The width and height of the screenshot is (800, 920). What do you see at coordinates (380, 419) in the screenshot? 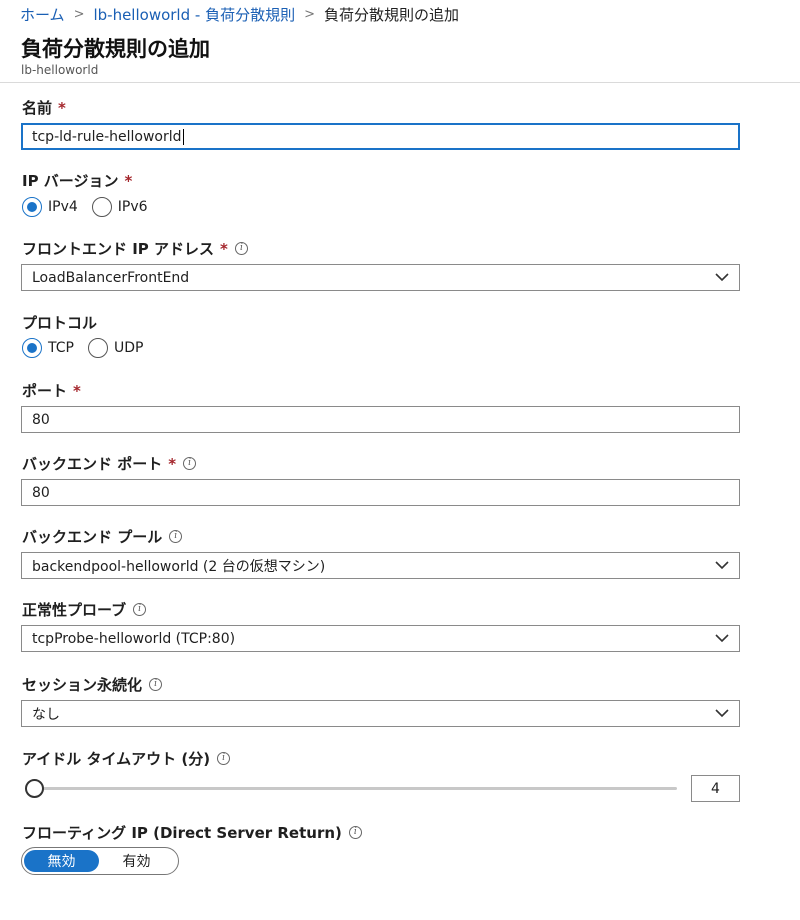
I see `port-input: 80` at bounding box center [380, 419].